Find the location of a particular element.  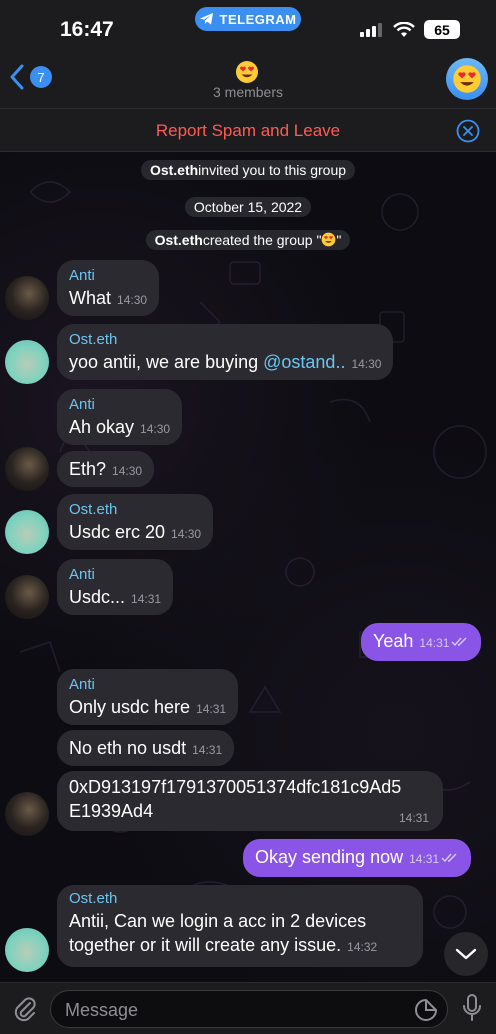

group-avatar is located at coordinates (467, 79).